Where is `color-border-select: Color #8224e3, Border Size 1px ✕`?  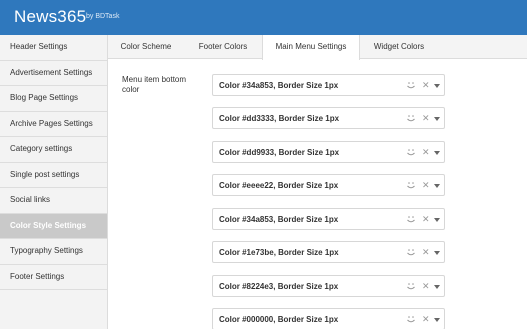 color-border-select: Color #8224e3, Border Size 1px ✕ is located at coordinates (328, 286).